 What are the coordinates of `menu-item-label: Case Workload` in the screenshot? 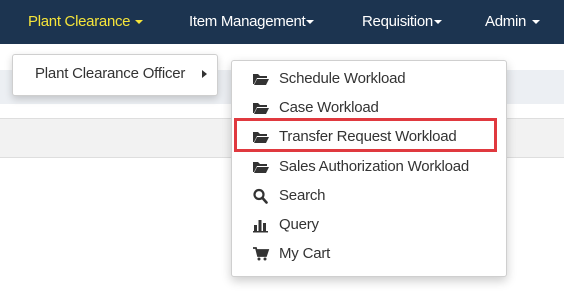 It's located at (329, 107).